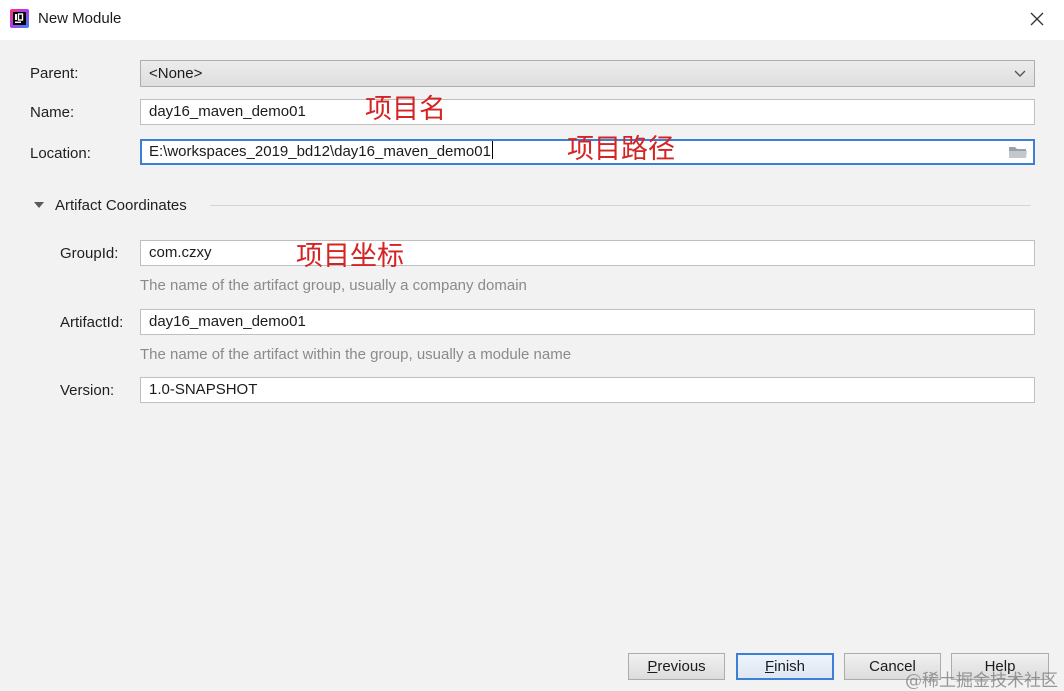 Image resolution: width=1064 pixels, height=691 pixels. Describe the element at coordinates (92, 322) in the screenshot. I see `artifactid-label: ArtifactId:` at that location.